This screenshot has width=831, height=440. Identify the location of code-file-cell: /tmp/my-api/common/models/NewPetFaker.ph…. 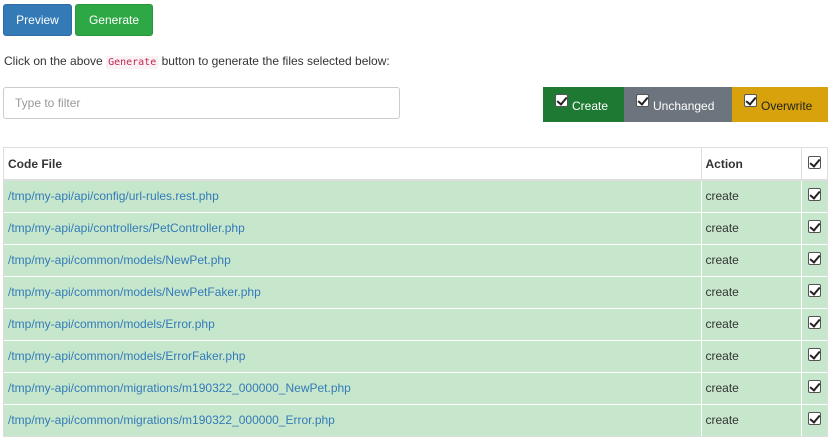
(352, 291).